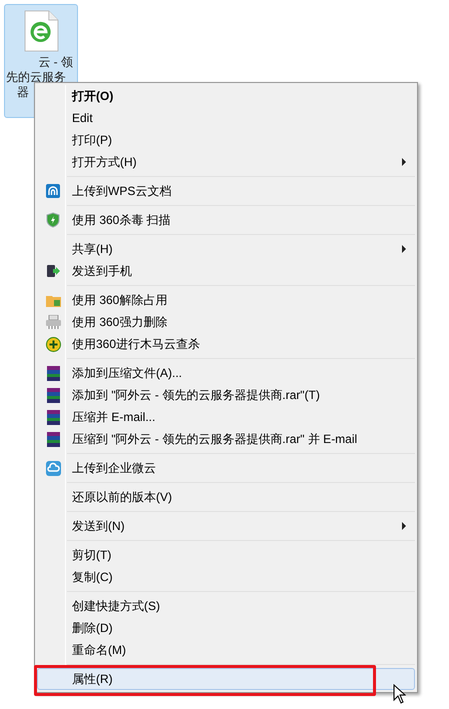  What do you see at coordinates (226, 439) in the screenshot?
I see `menu-item: 压缩到 "阿外云 - 领先的云服务器提供商.rar" 并 E-mail` at bounding box center [226, 439].